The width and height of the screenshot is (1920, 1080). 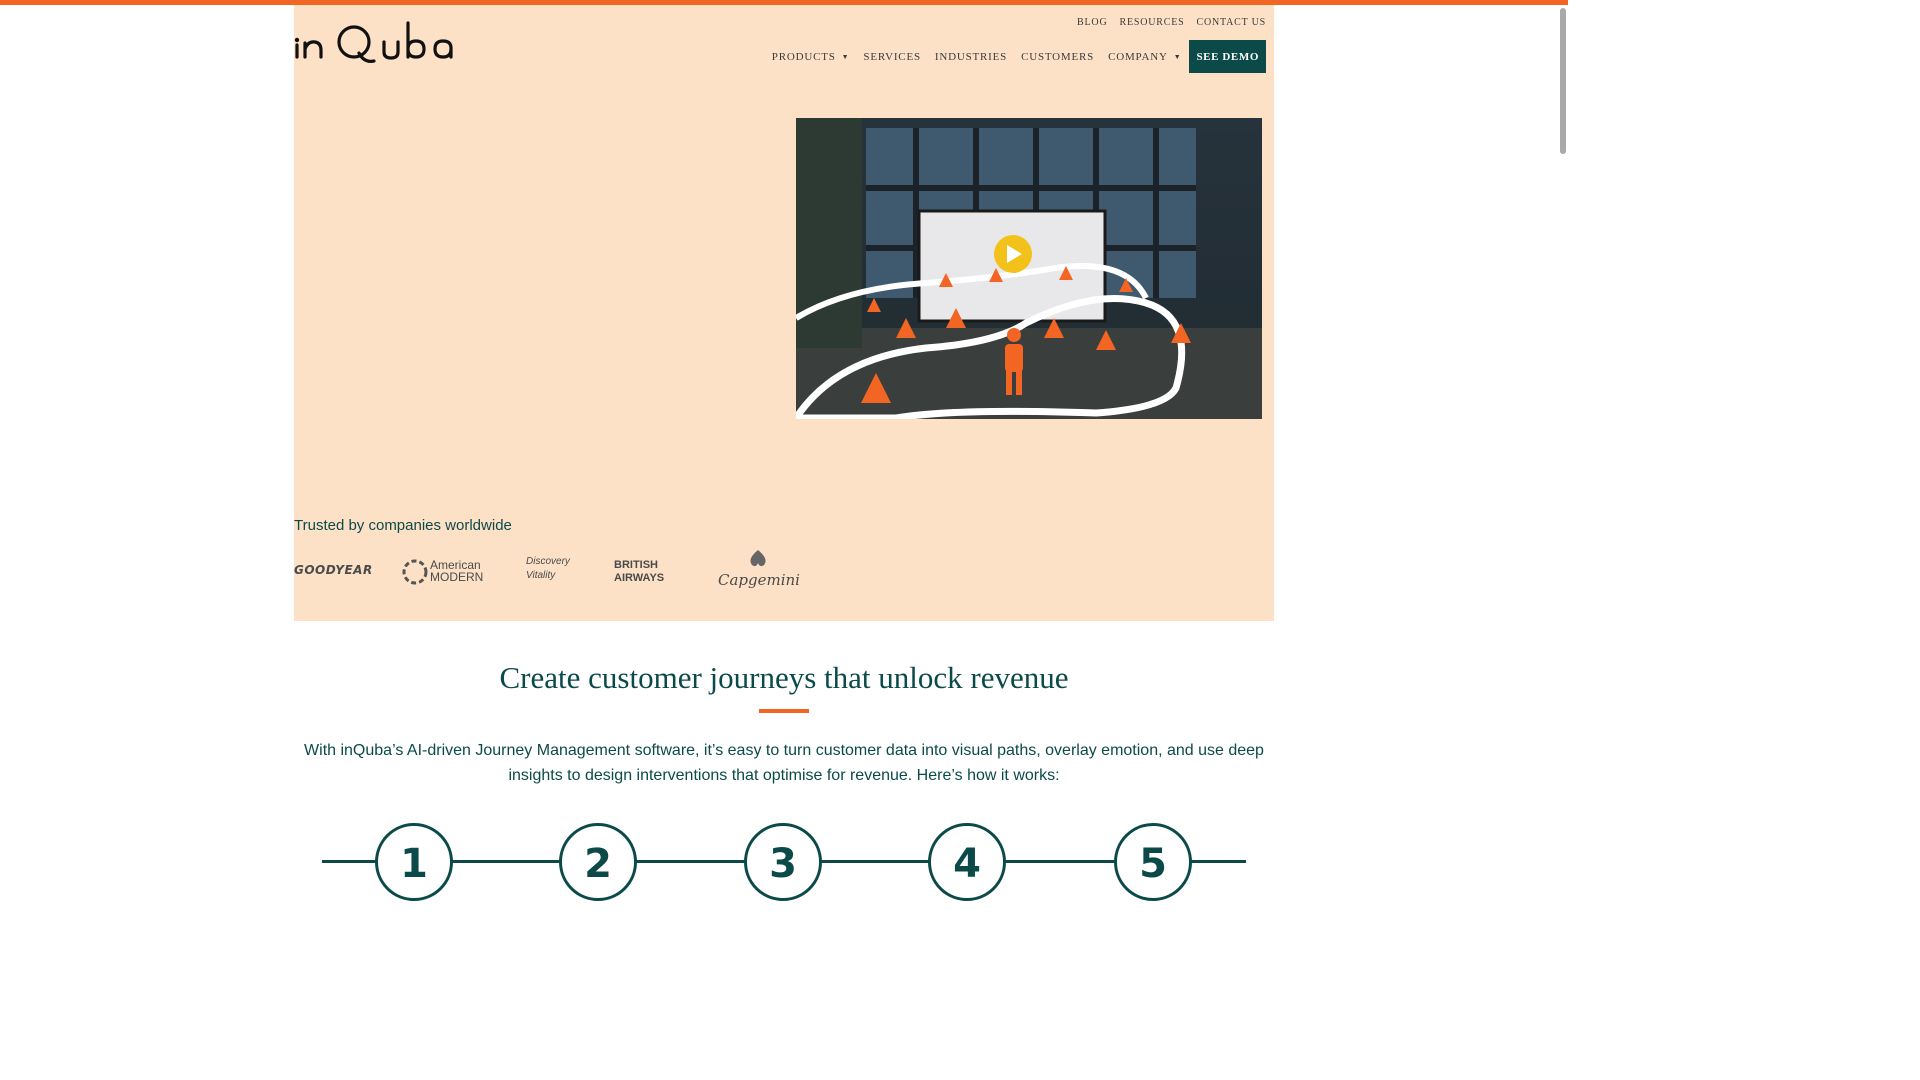 What do you see at coordinates (333, 570) in the screenshot?
I see `goodyear-logo: GOODYEAR` at bounding box center [333, 570].